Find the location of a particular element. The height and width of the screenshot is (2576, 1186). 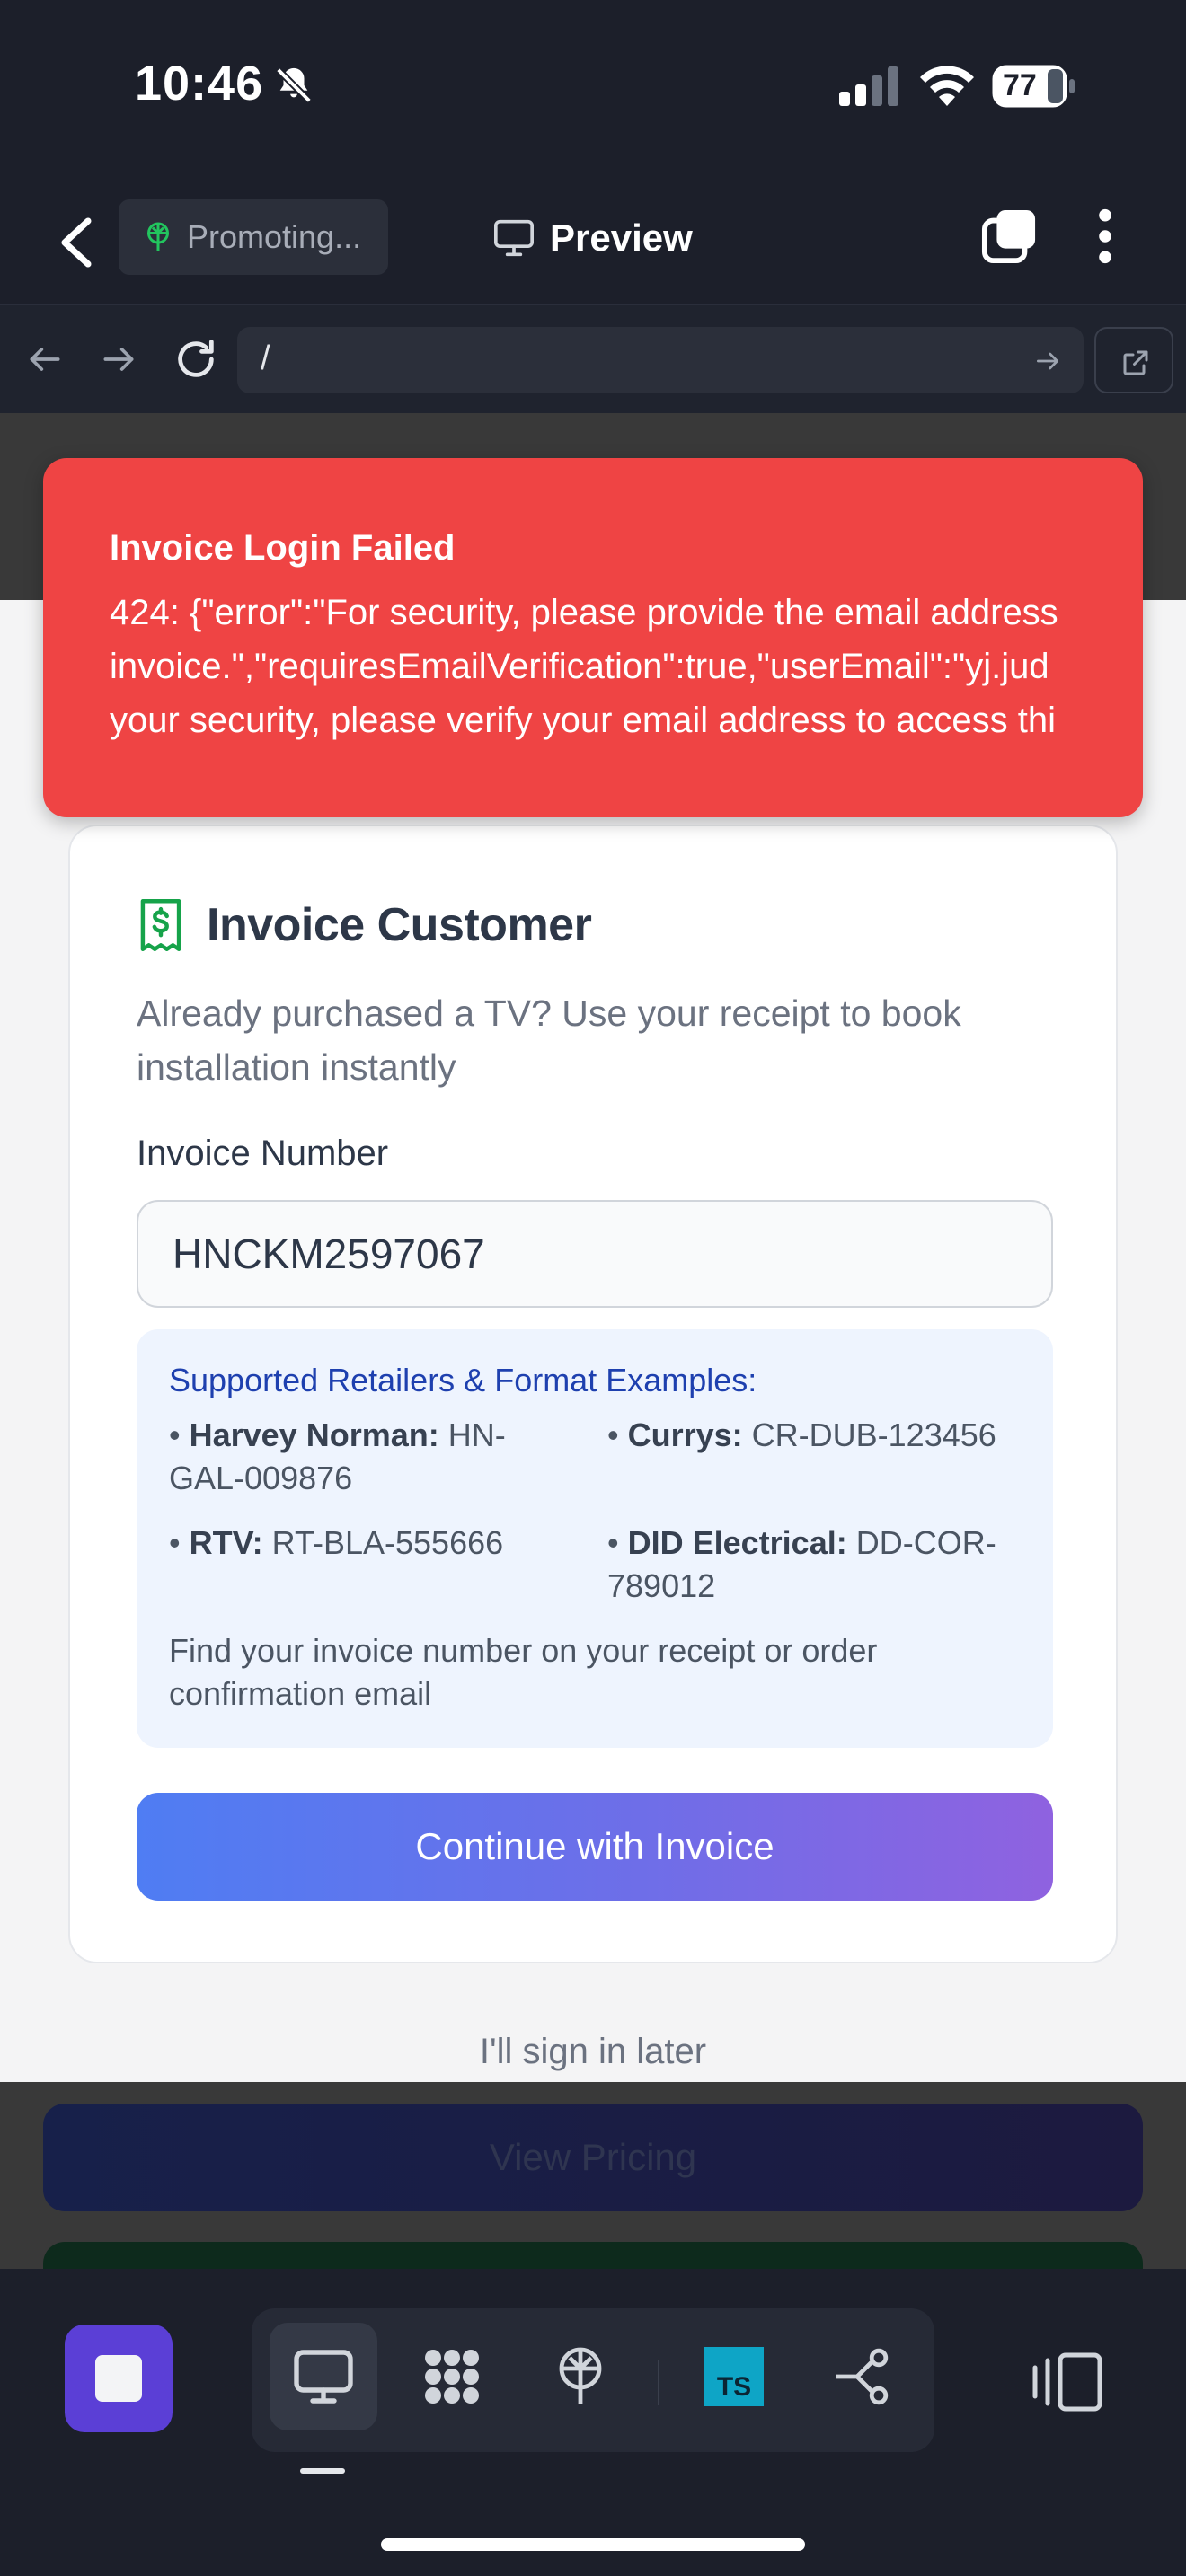

open-external-button is located at coordinates (1133, 360).